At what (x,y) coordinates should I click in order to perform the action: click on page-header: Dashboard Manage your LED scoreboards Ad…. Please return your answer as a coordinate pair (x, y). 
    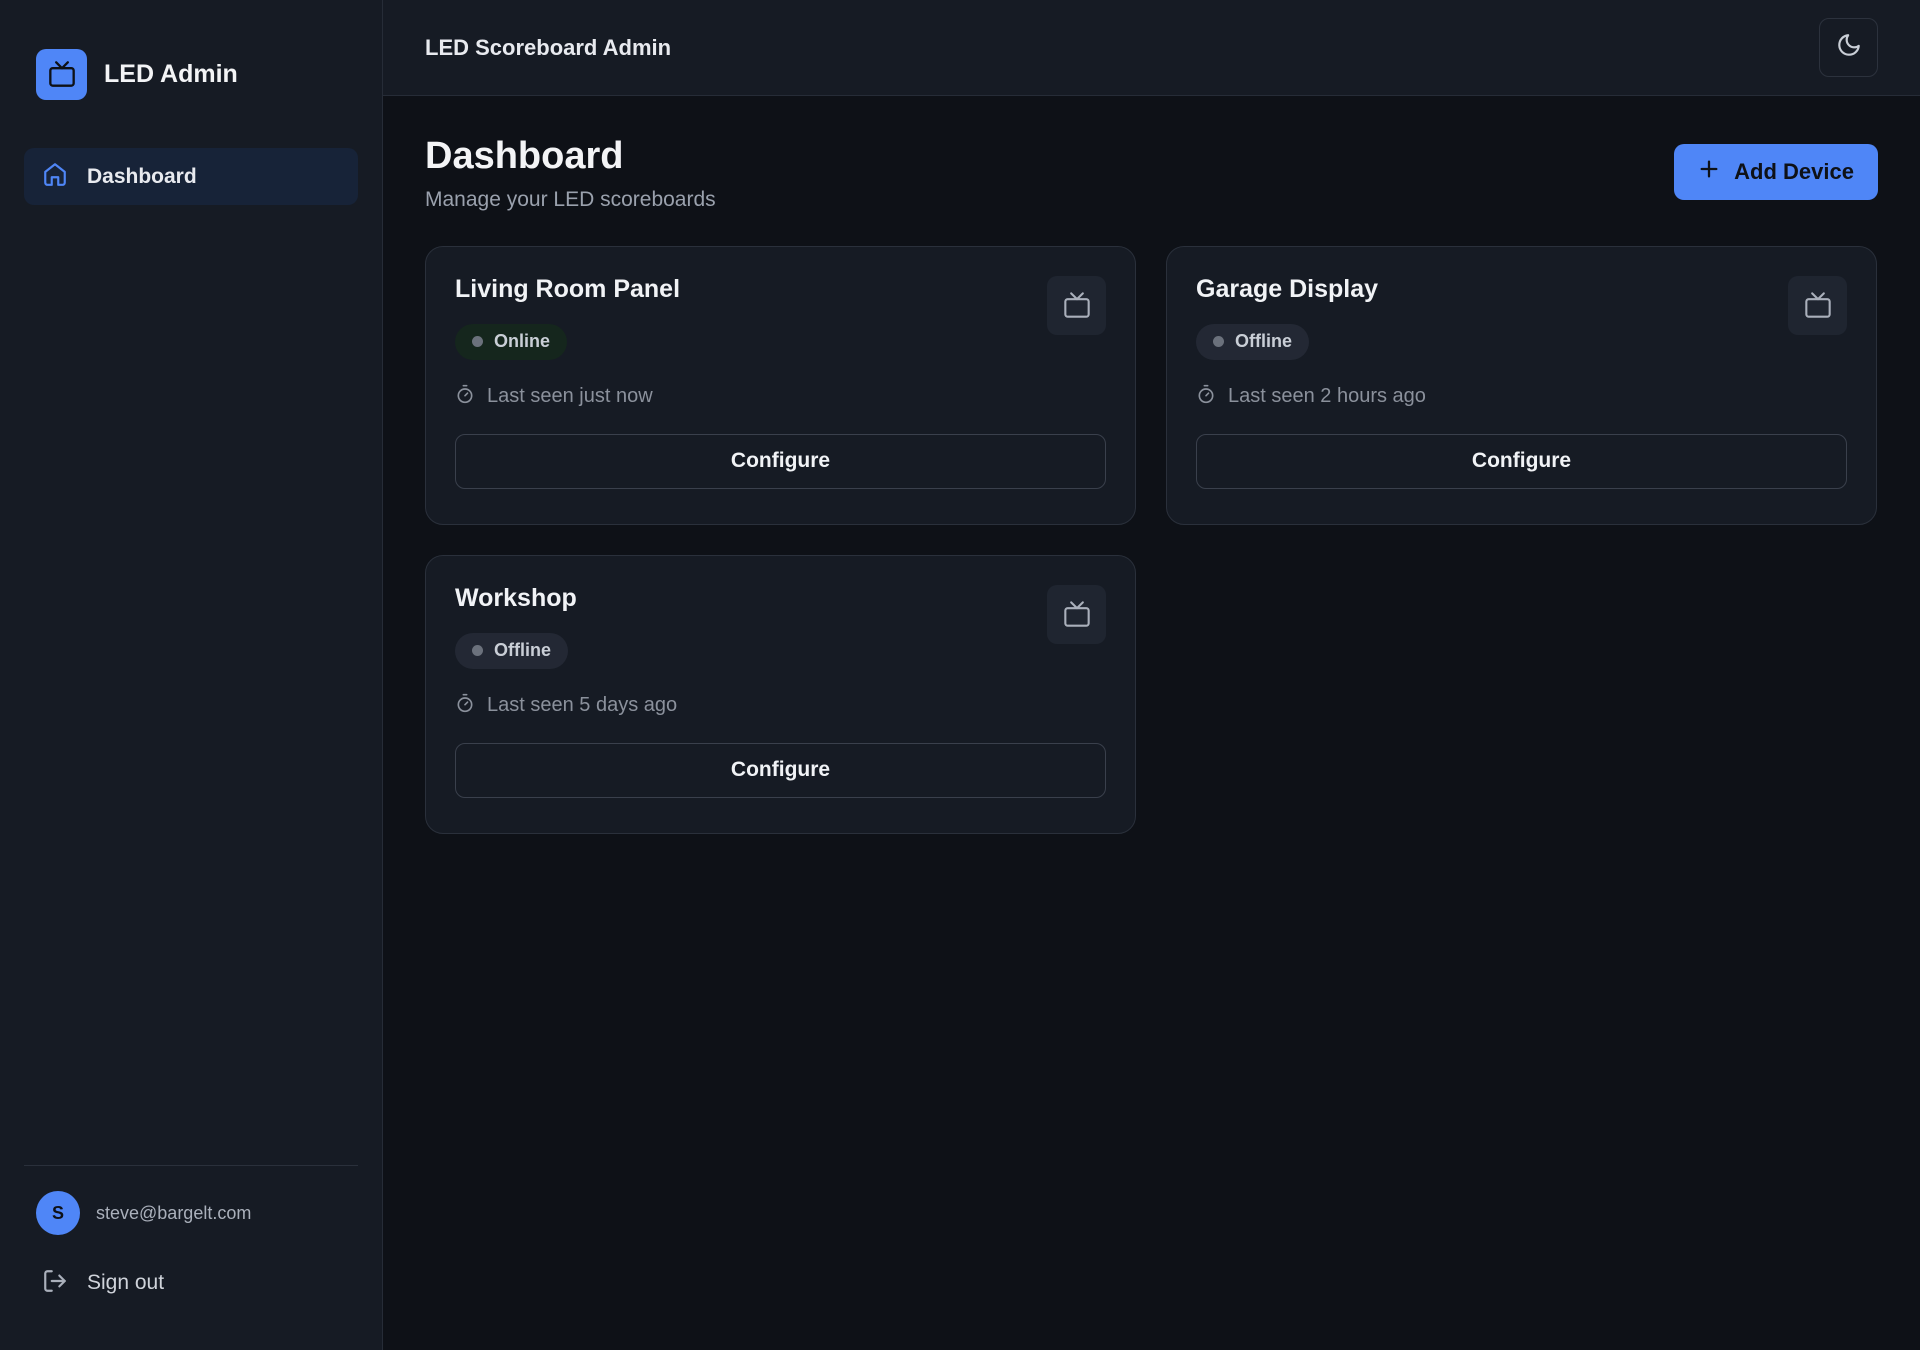
    Looking at the image, I should click on (1151, 173).